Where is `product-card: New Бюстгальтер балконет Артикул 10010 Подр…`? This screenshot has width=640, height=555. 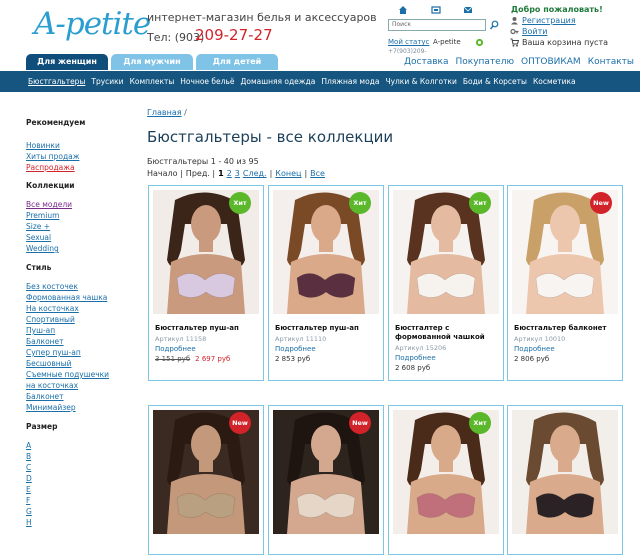 product-card: New Бюстгальтер балконет Артикул 10010 Подр… is located at coordinates (565, 283).